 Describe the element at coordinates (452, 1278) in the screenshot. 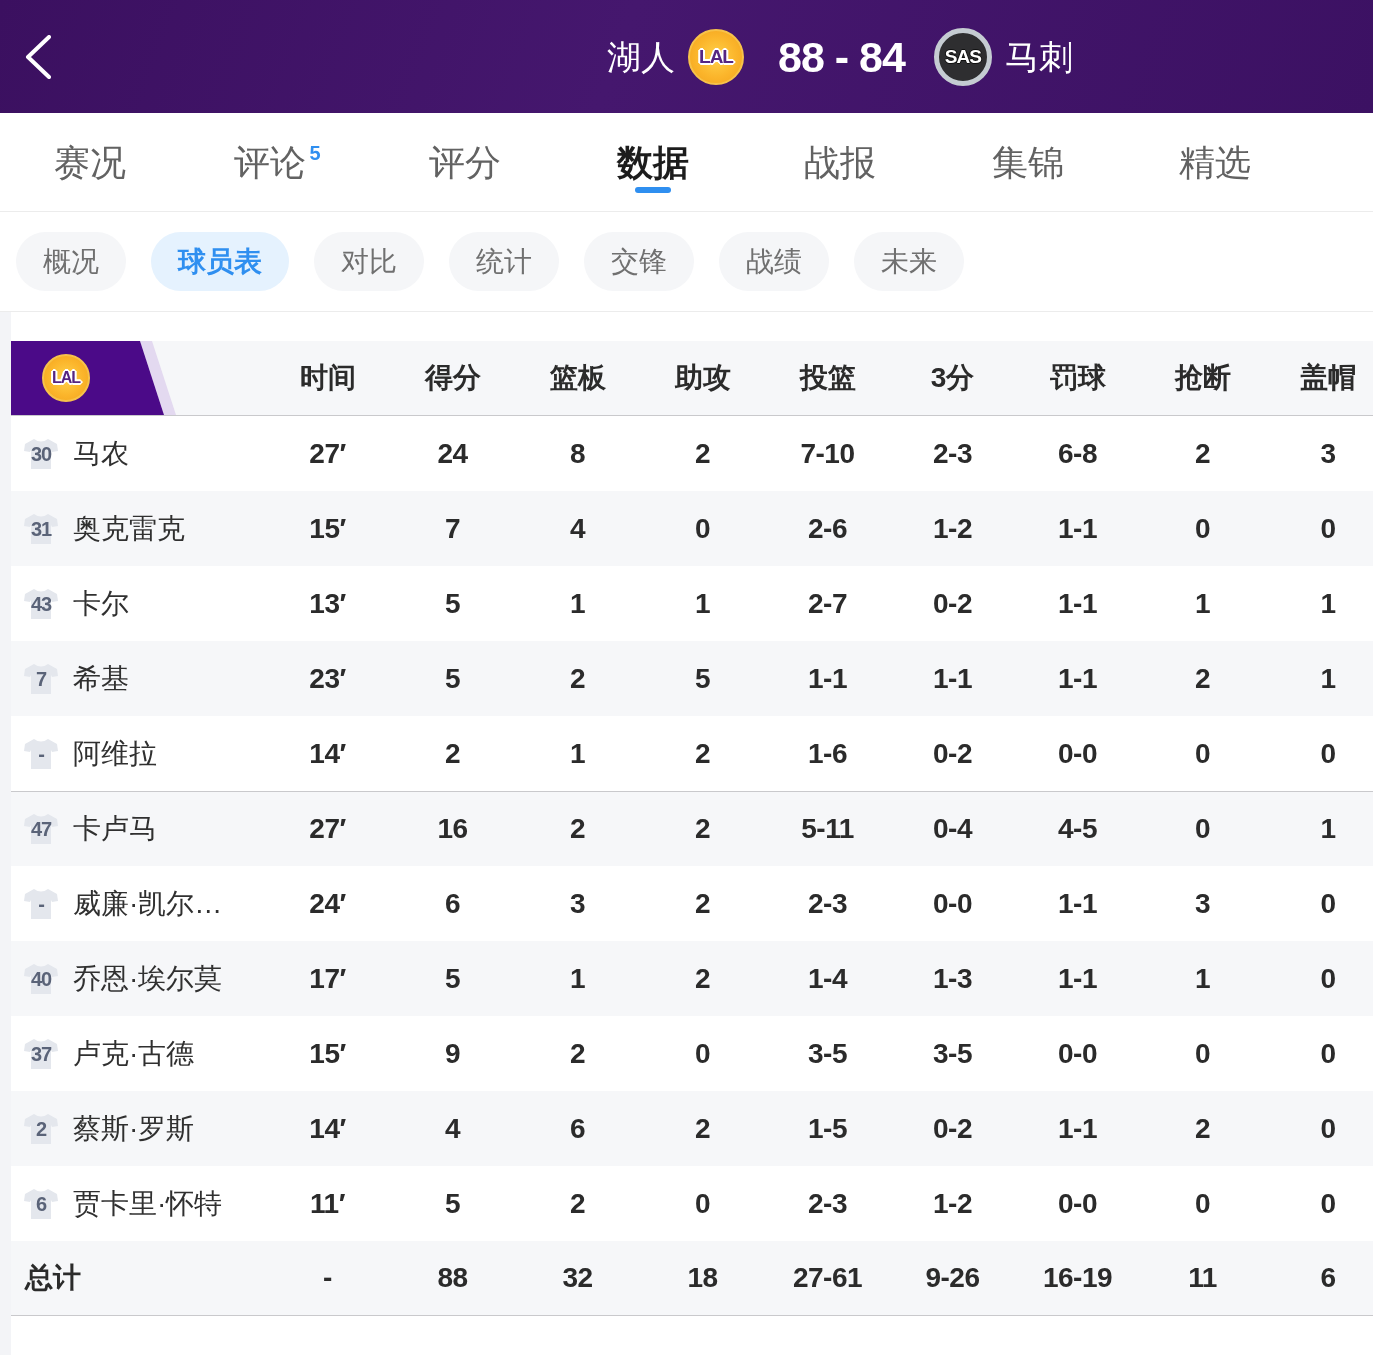

I see `stat-cell-text: 88` at that location.